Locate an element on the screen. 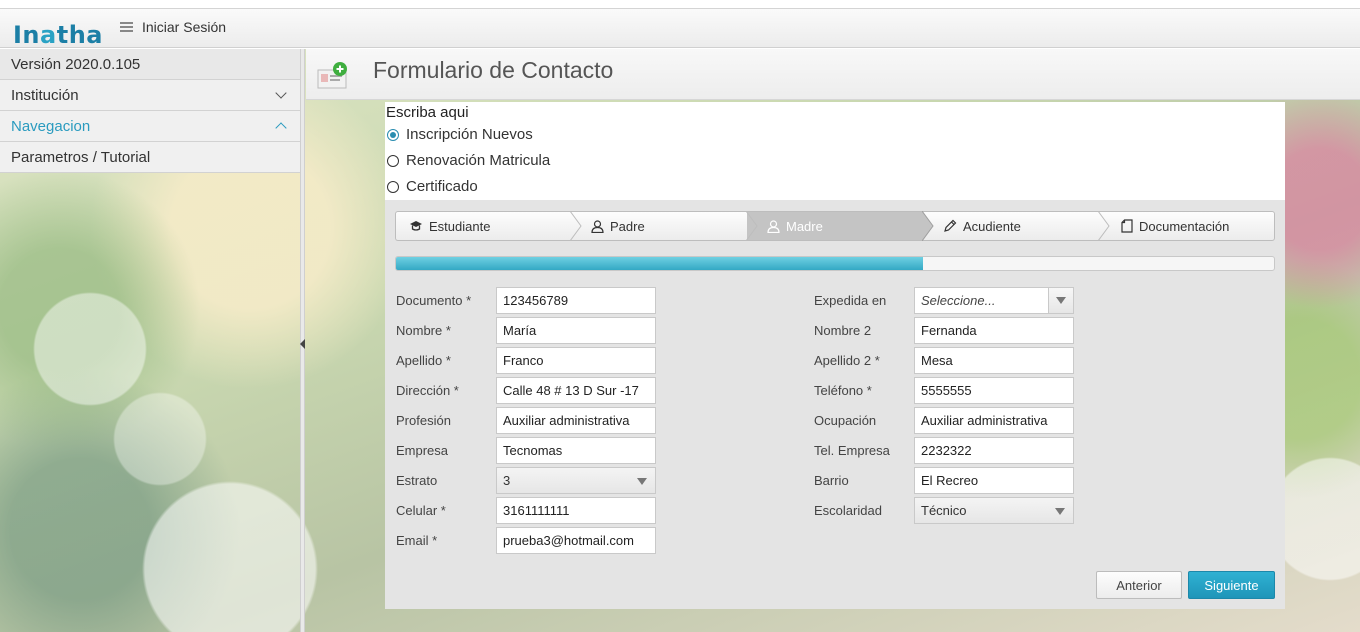 This screenshot has width=1360, height=632. page-title: Formulario de Contacto is located at coordinates (493, 70).